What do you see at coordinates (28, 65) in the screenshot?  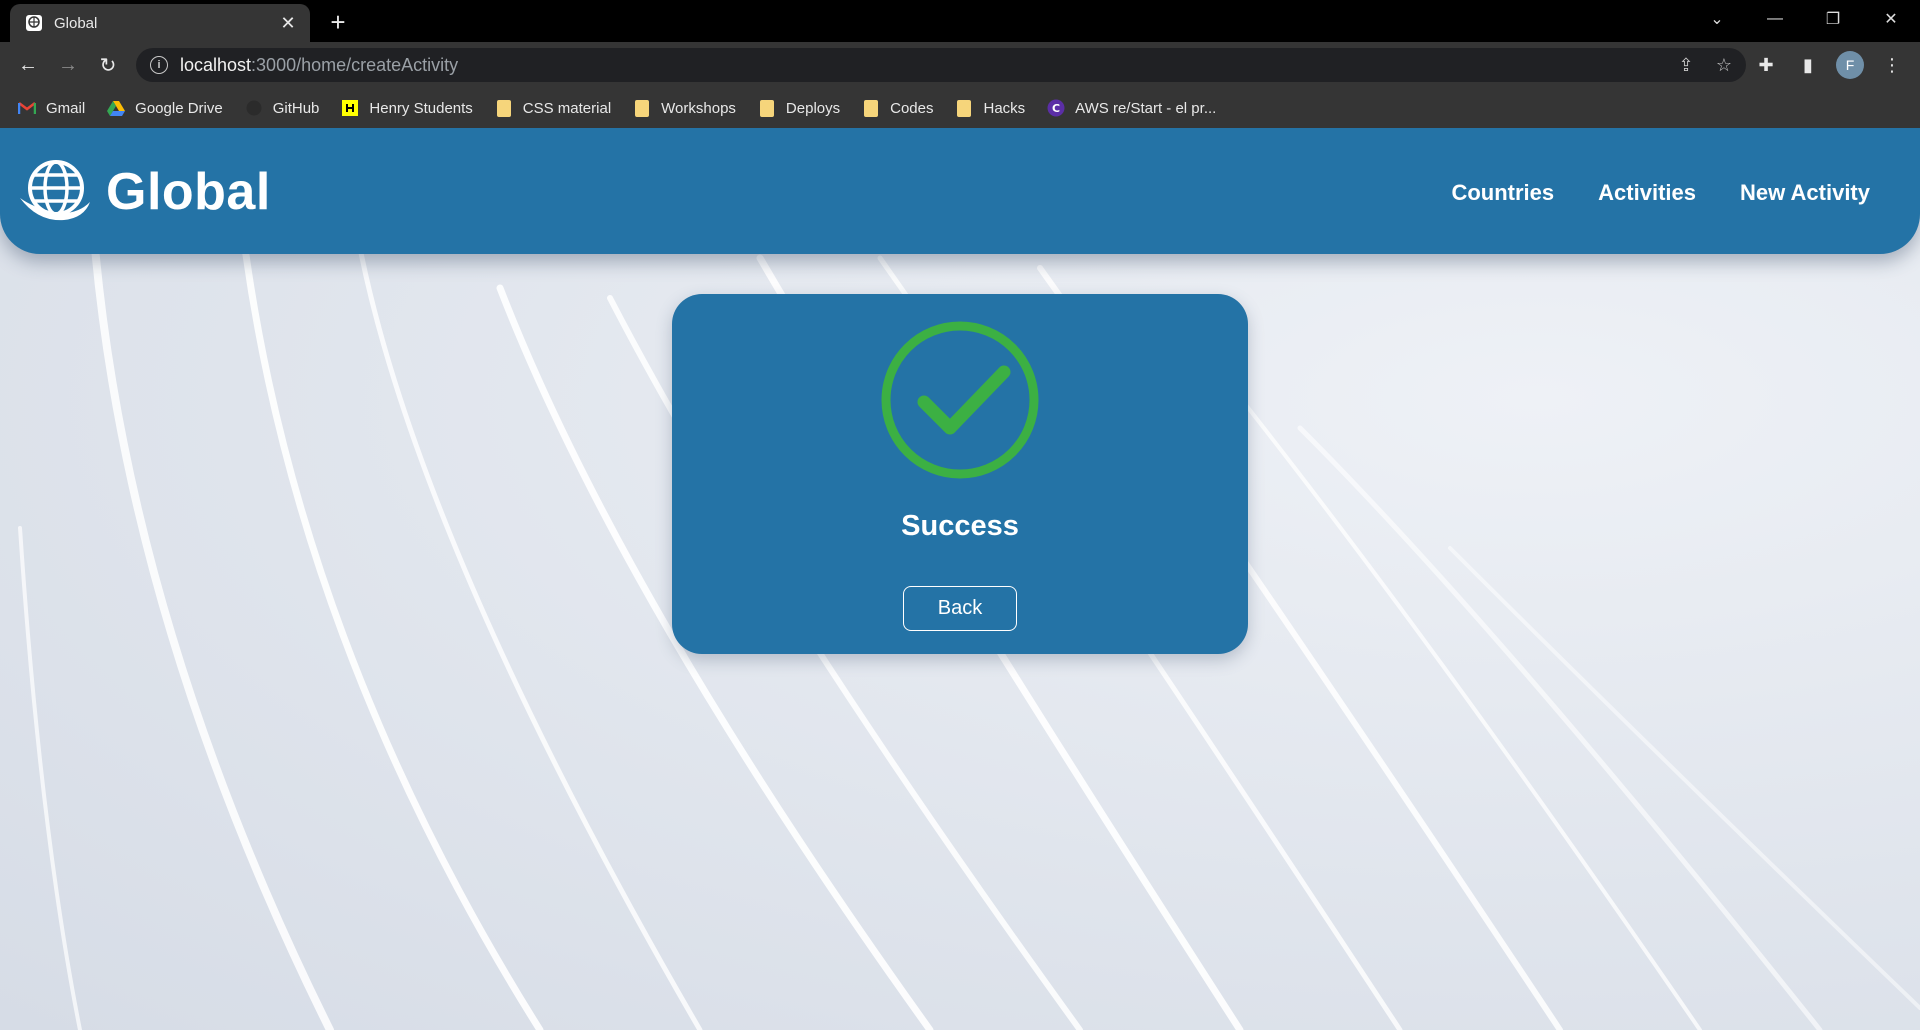 I see `back-arrow-icon: ←` at bounding box center [28, 65].